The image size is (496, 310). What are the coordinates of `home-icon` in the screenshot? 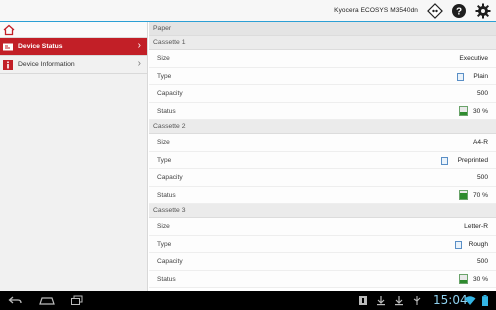 It's located at (9, 30).